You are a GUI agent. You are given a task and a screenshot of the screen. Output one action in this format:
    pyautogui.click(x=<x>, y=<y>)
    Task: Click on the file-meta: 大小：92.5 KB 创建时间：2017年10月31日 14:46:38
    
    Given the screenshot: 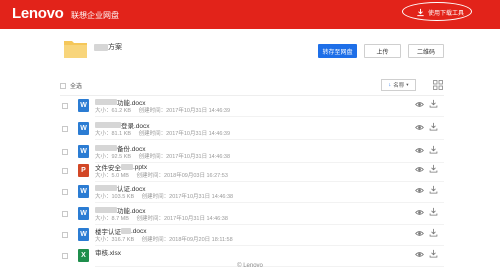 What is the action you would take?
    pyautogui.click(x=165, y=156)
    